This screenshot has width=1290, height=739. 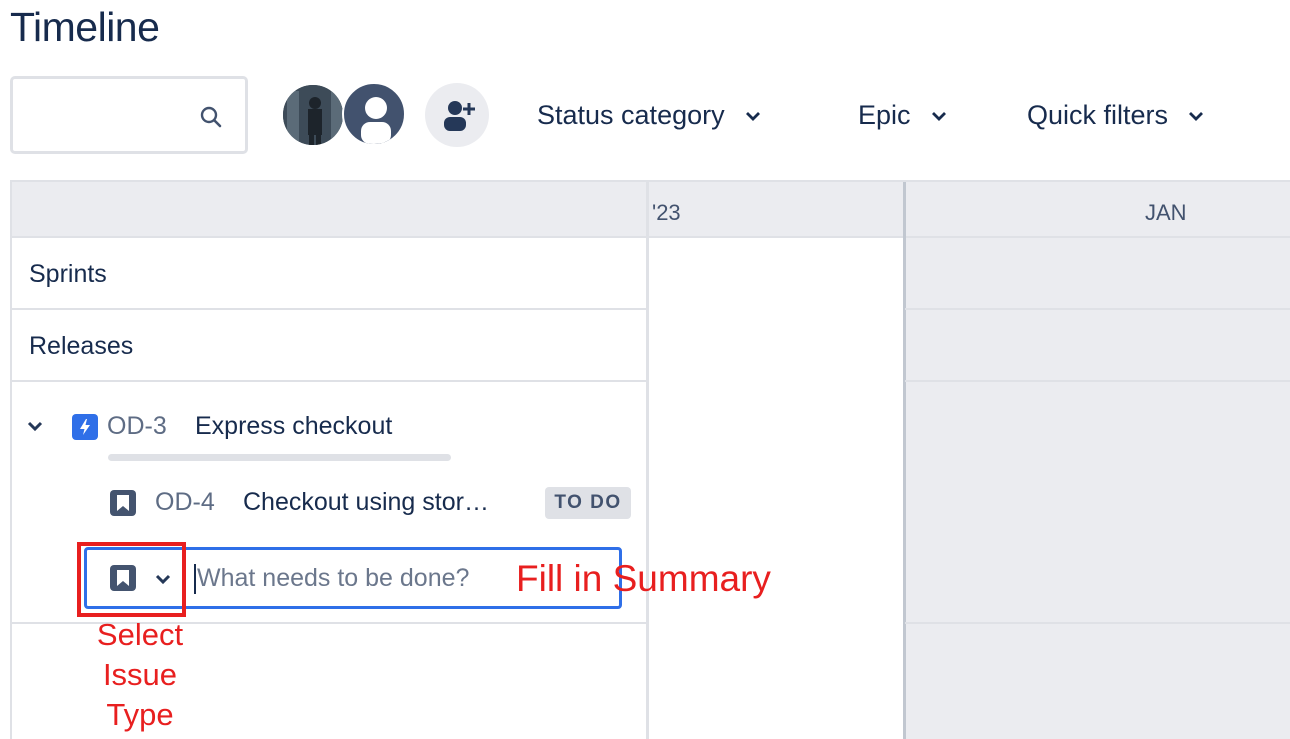 I want to click on releases-label: Releases, so click(x=81, y=346).